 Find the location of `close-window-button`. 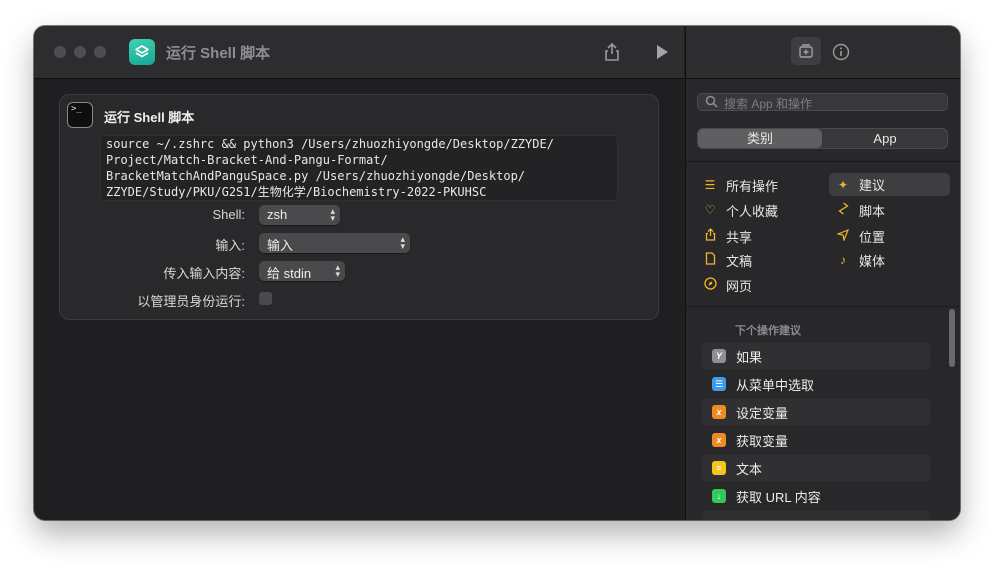

close-window-button is located at coordinates (60, 52).